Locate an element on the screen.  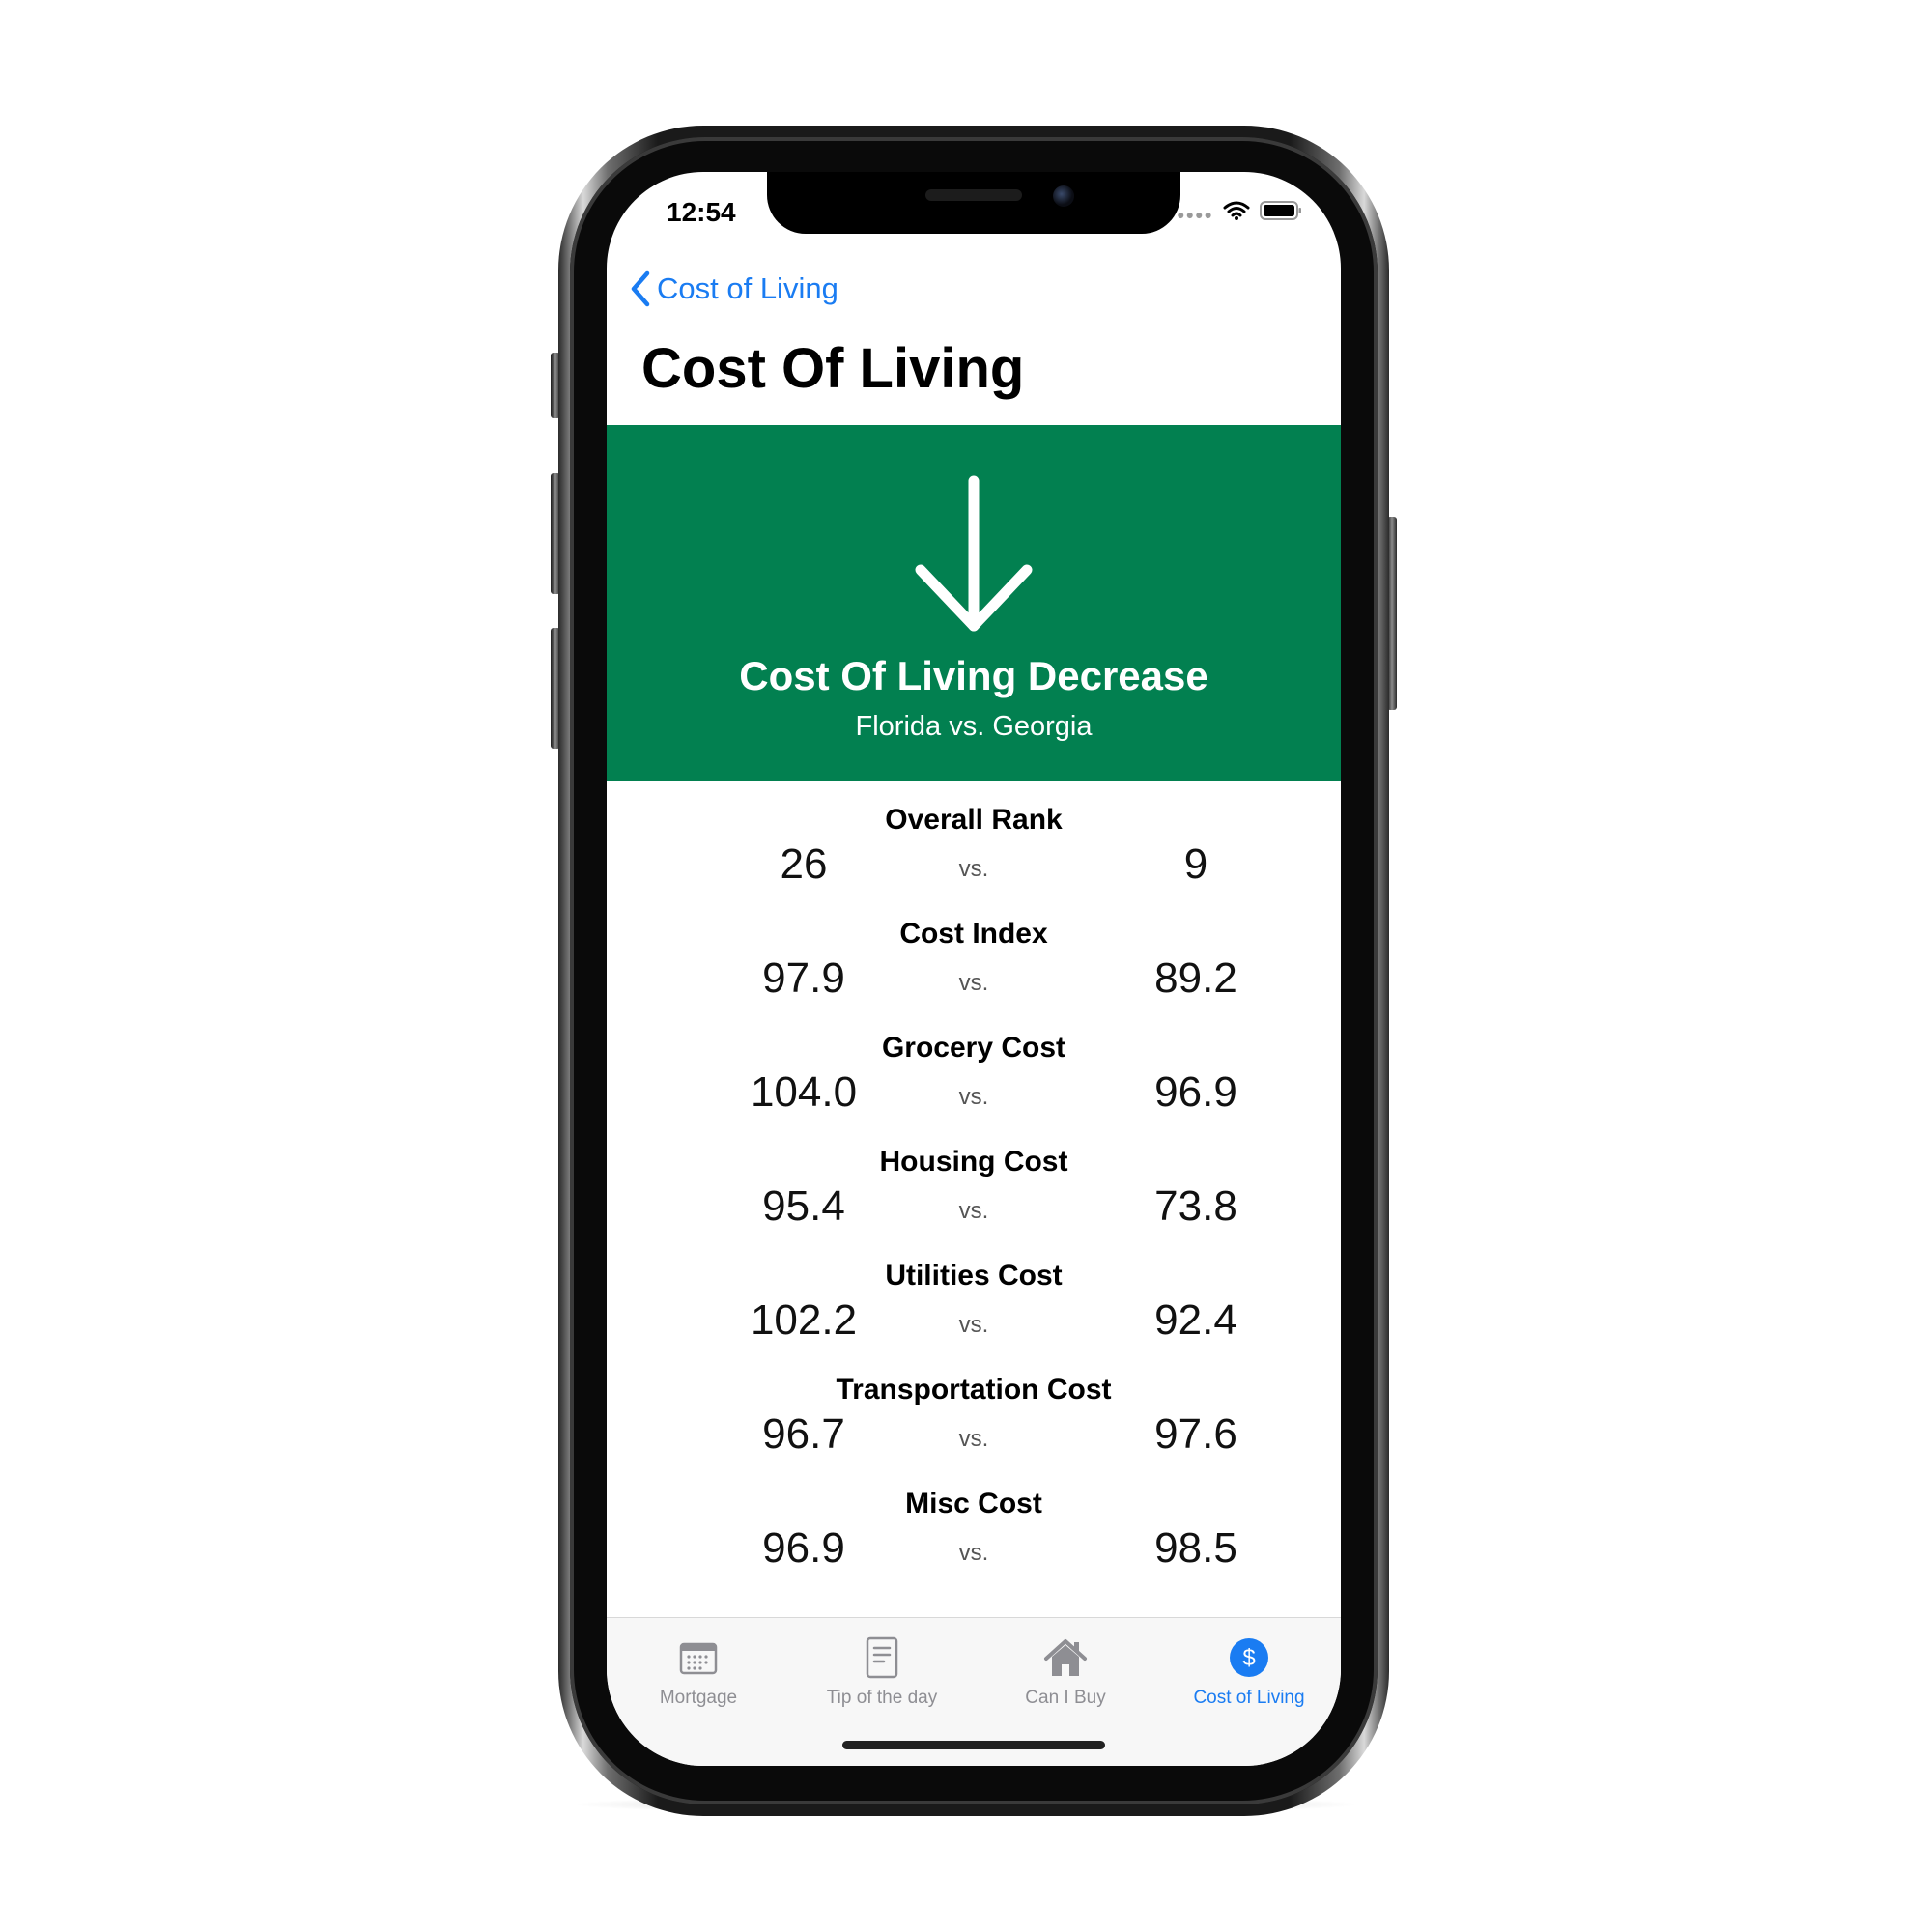
front-camera is located at coordinates (1063, 196).